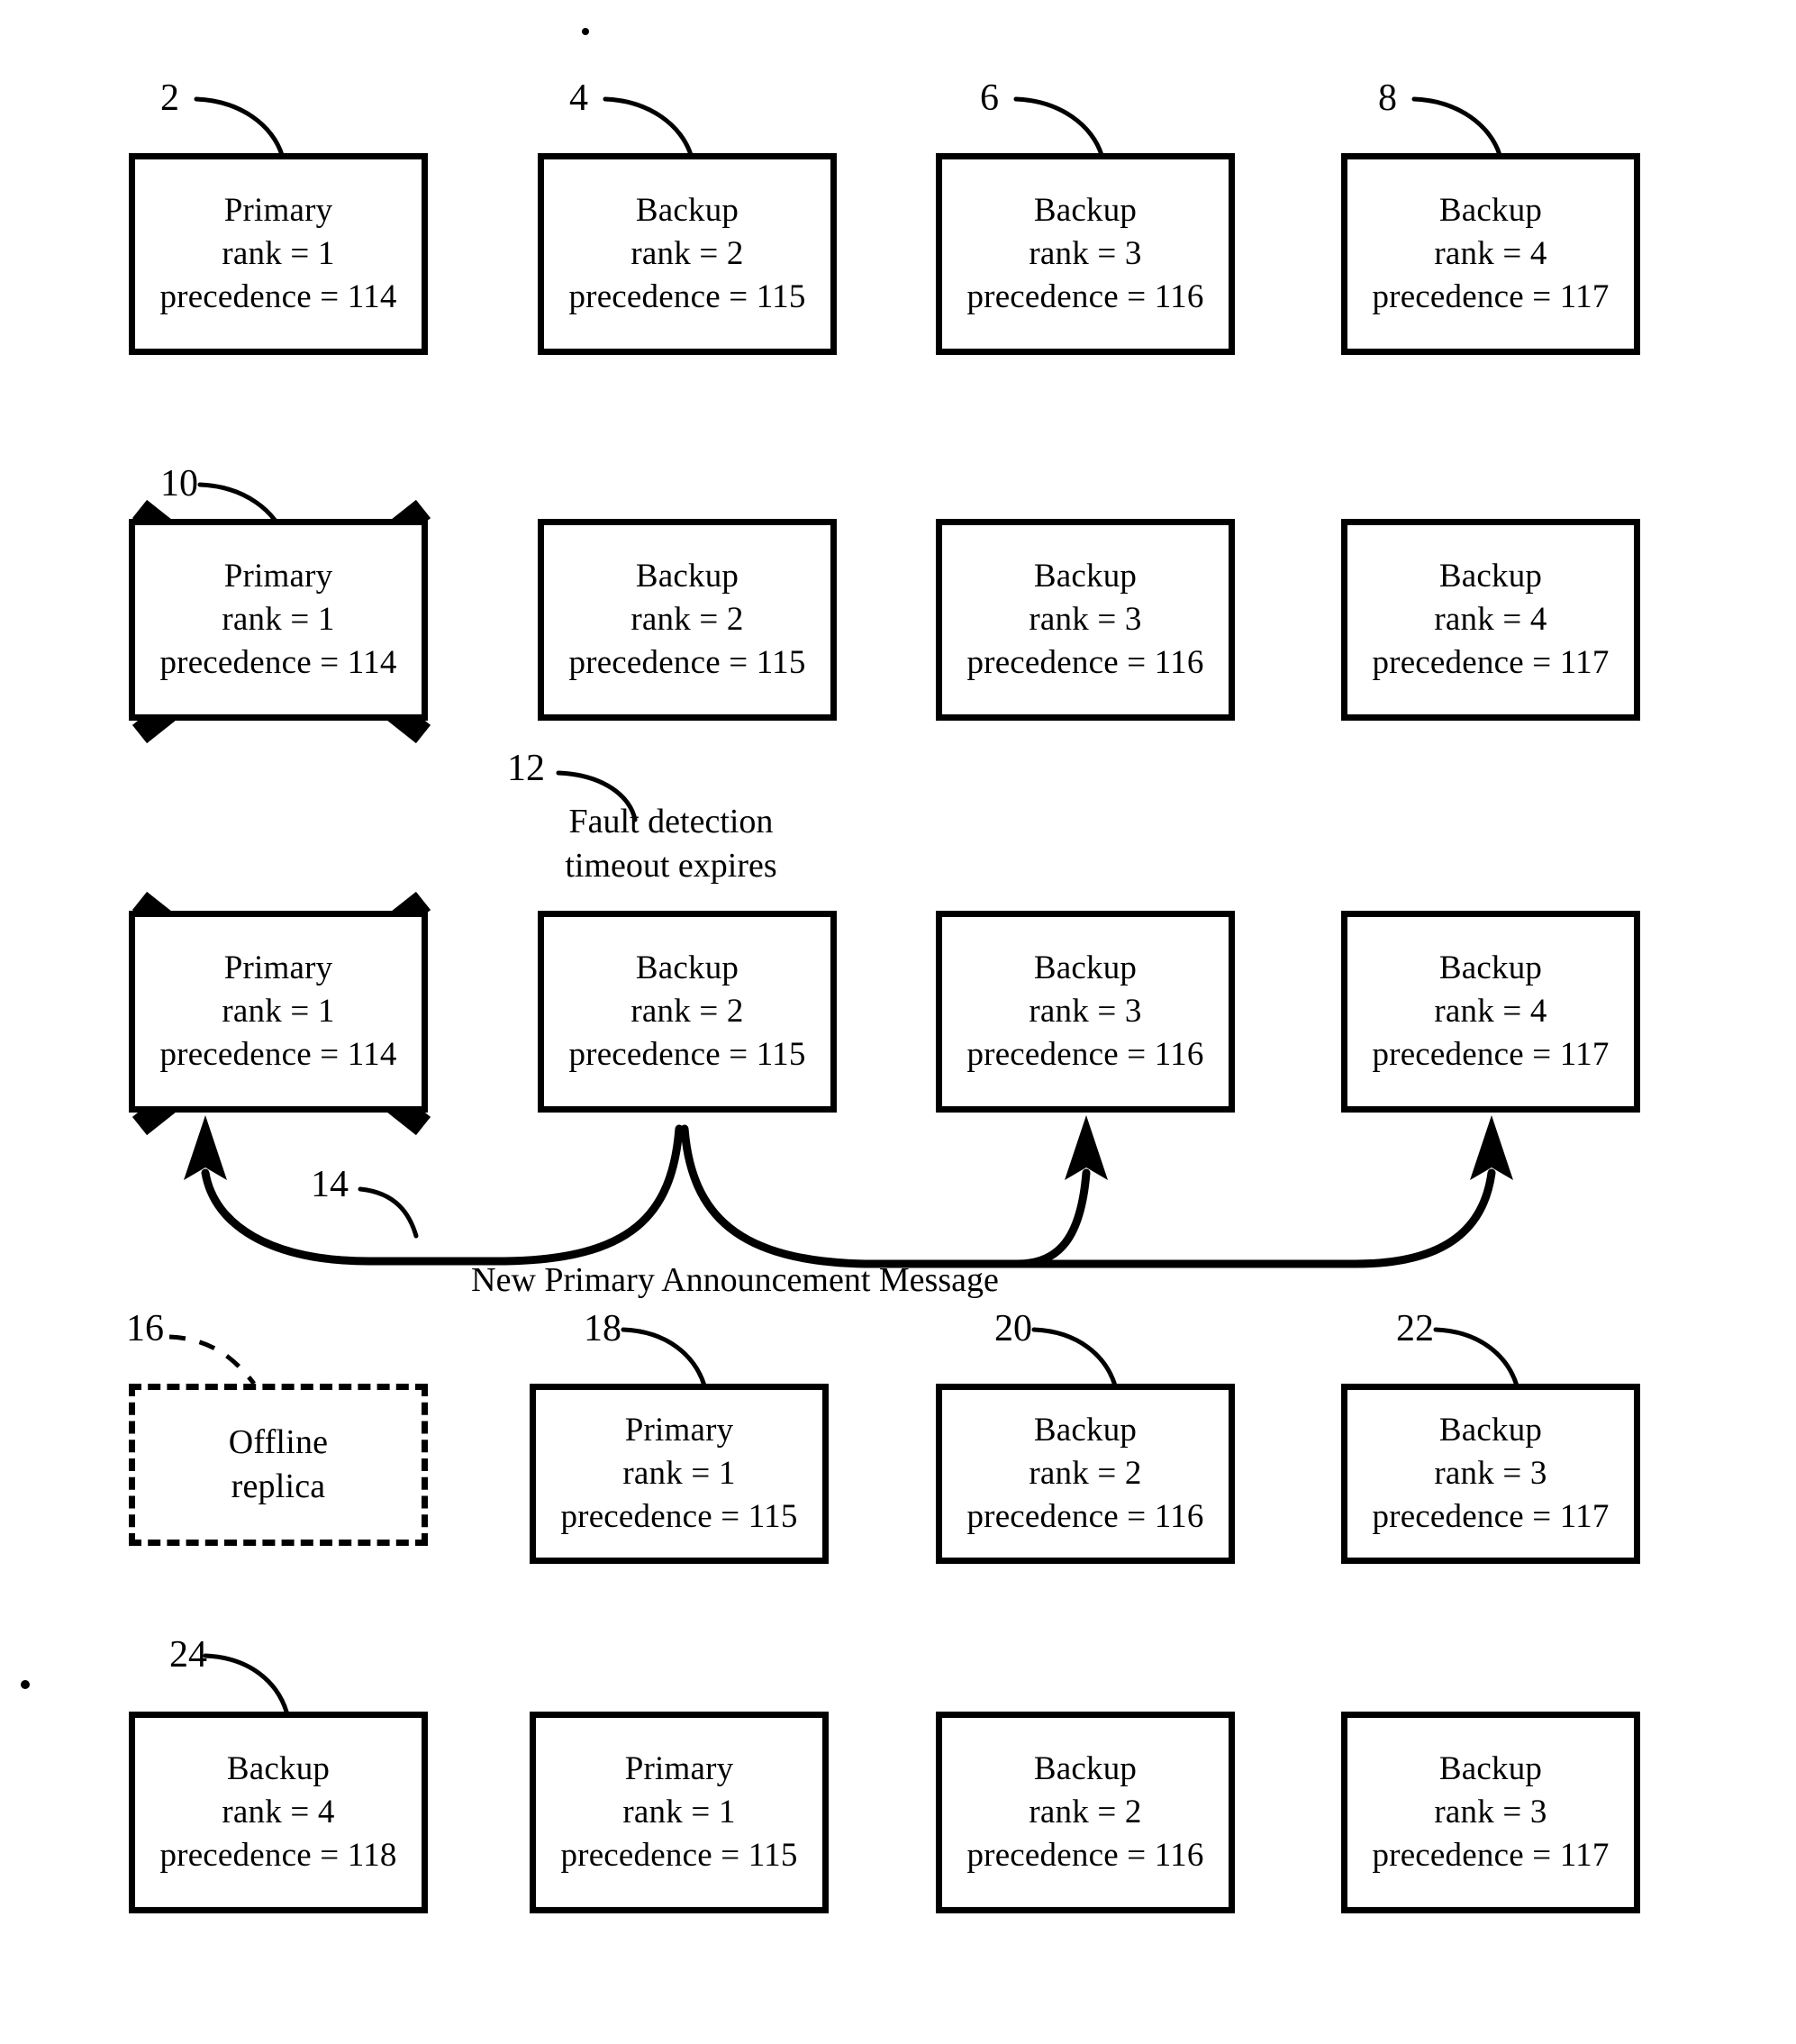 This screenshot has height=2044, width=1796. I want to click on replica-box-row3-backup2: Backup rank = 2 precedence = 115, so click(687, 1012).